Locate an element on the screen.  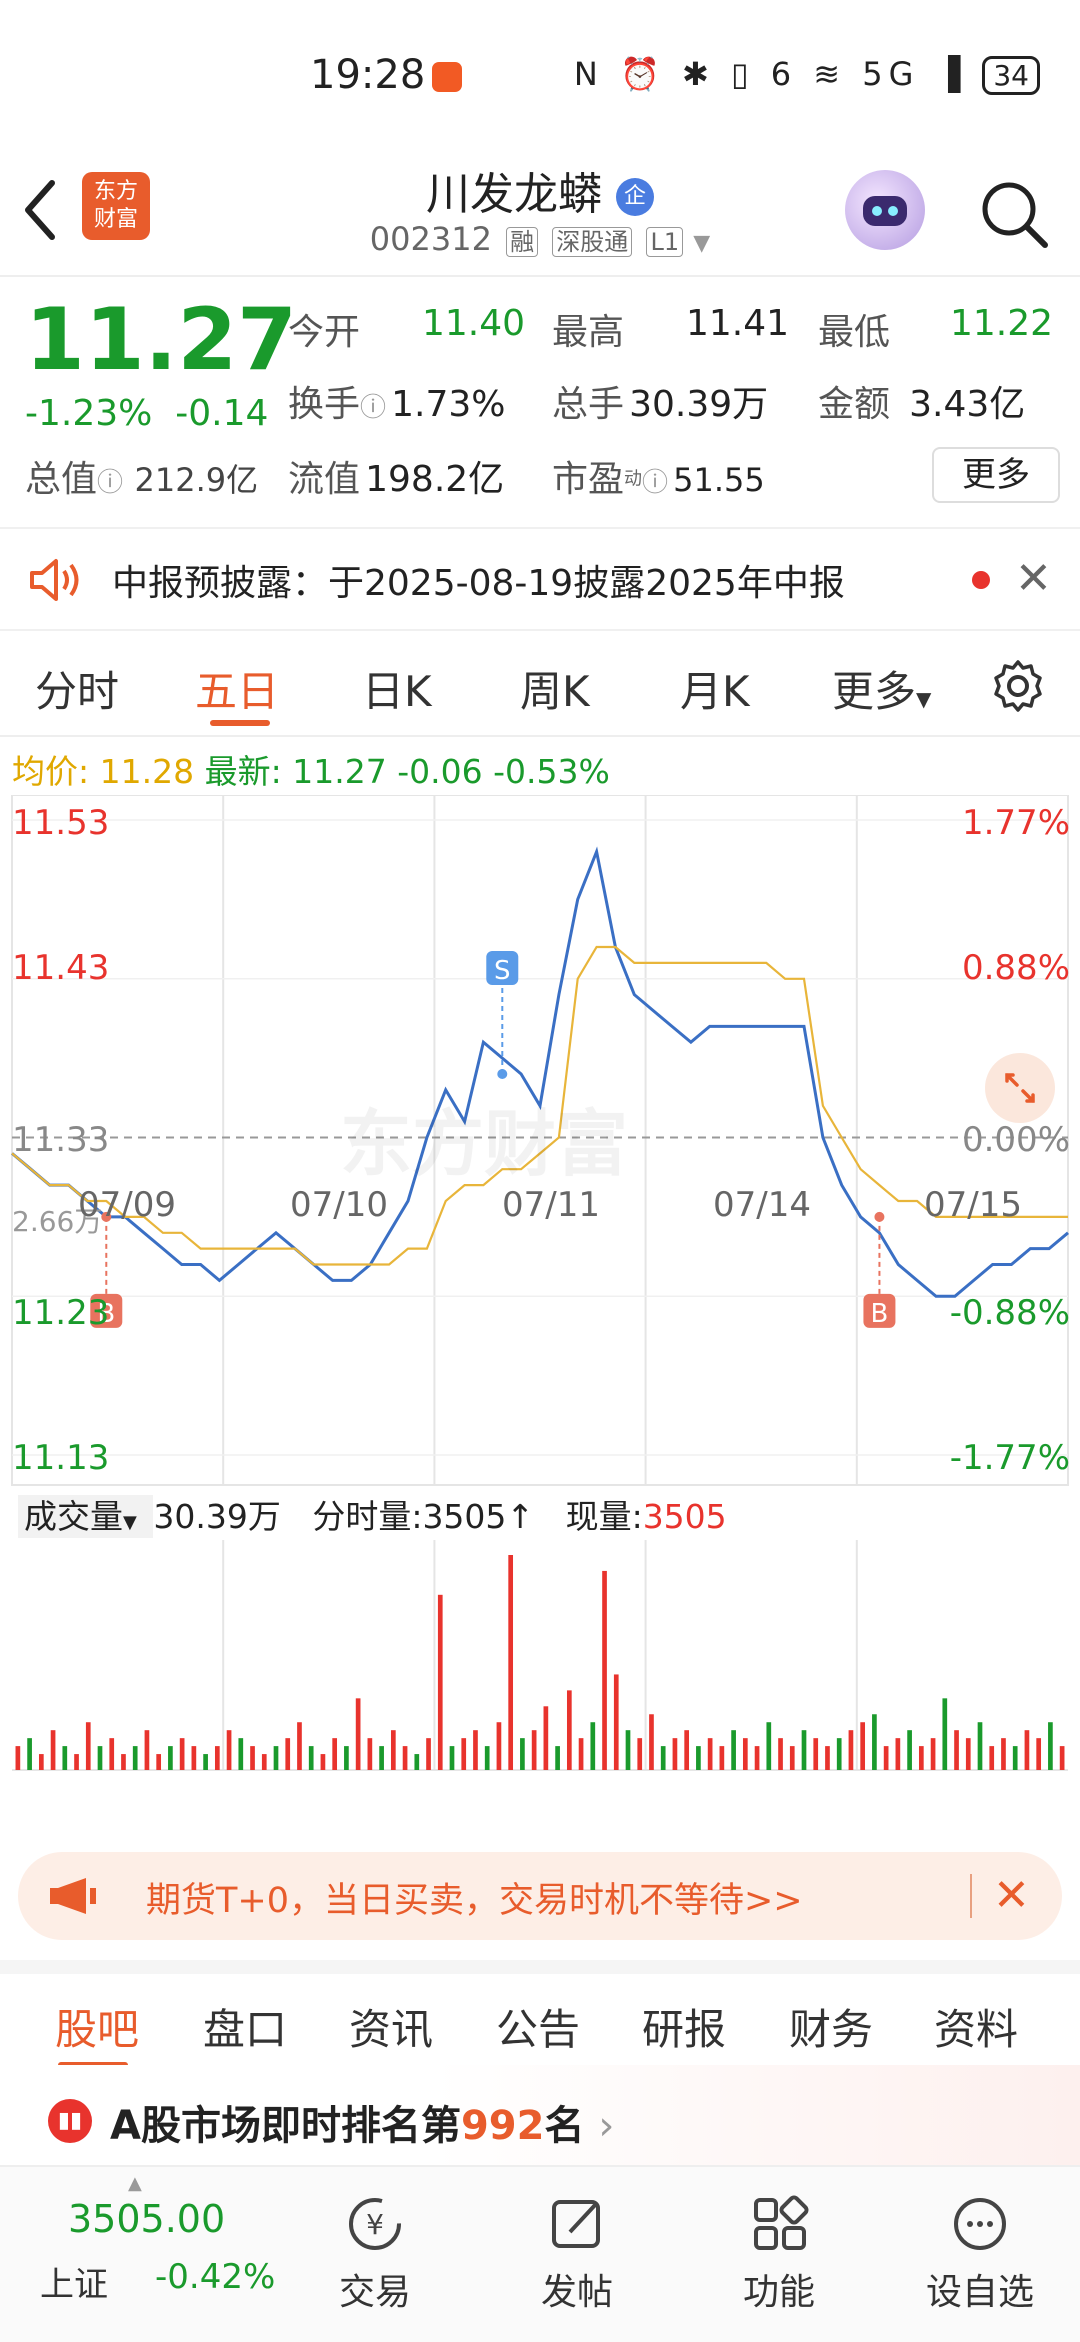
rank-prefix: A股市场即时排名第 is located at coordinates (285, 2126).